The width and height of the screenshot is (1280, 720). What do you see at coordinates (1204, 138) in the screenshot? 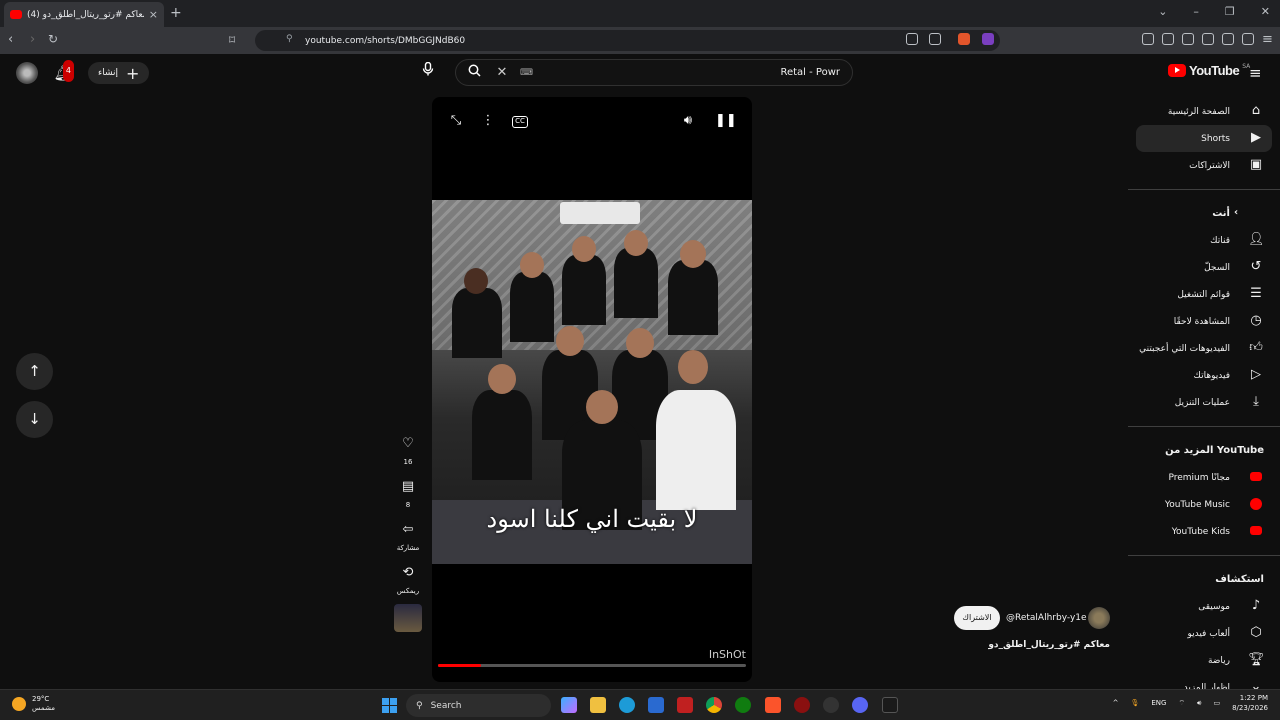
I see `sidebar-item-shorts: Shorts ▶` at bounding box center [1204, 138].